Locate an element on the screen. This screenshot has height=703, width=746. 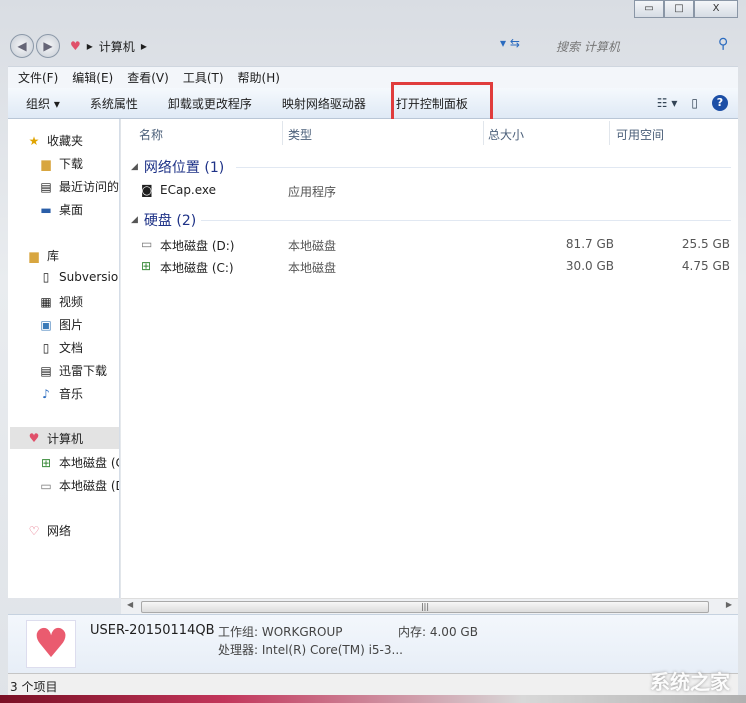
menu-help: 帮助(H) is located at coordinates (259, 77).